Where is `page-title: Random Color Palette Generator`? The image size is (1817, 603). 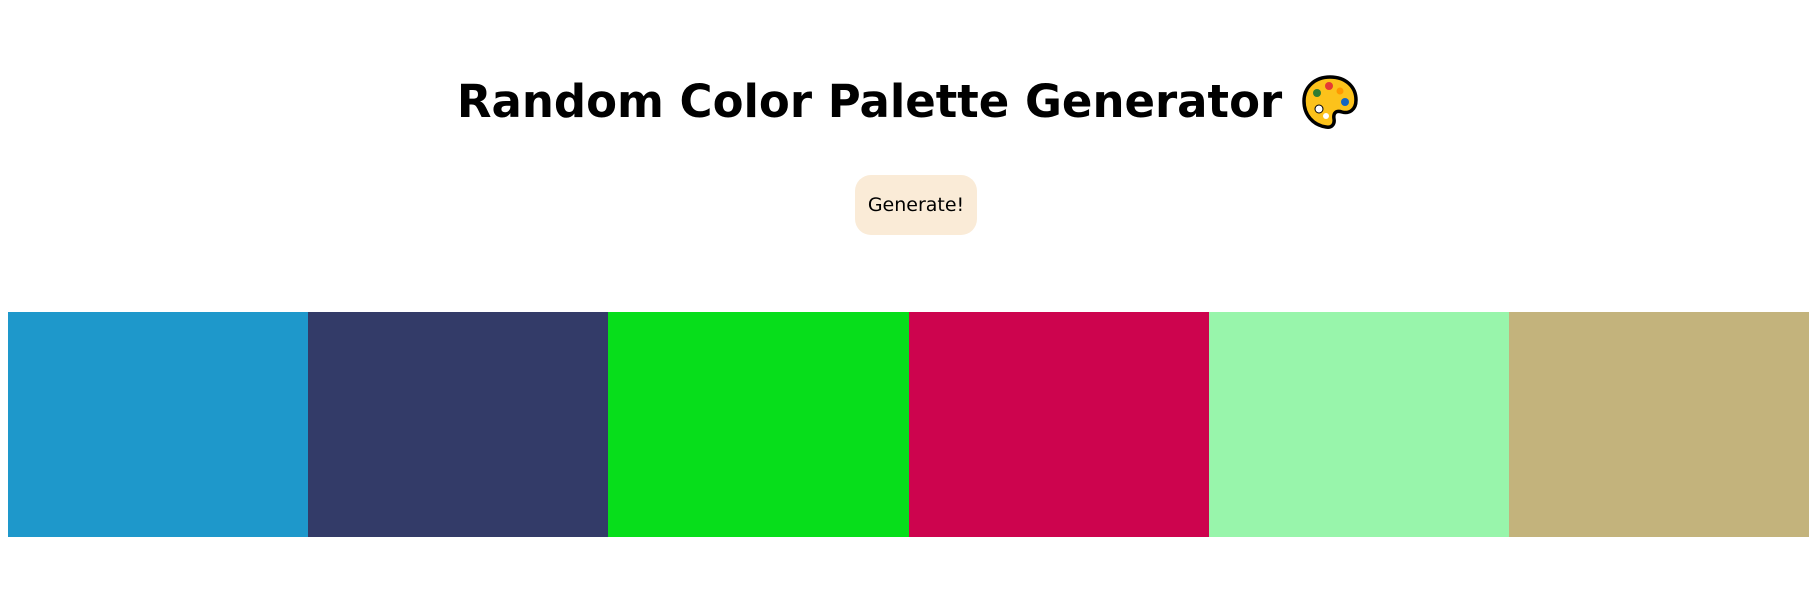
page-title: Random Color Palette Generator is located at coordinates (869, 101).